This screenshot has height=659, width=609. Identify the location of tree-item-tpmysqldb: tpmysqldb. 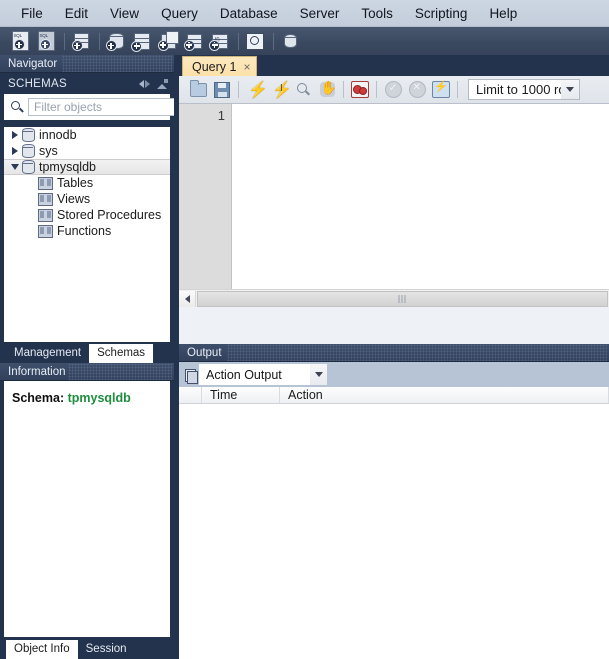
(87, 167).